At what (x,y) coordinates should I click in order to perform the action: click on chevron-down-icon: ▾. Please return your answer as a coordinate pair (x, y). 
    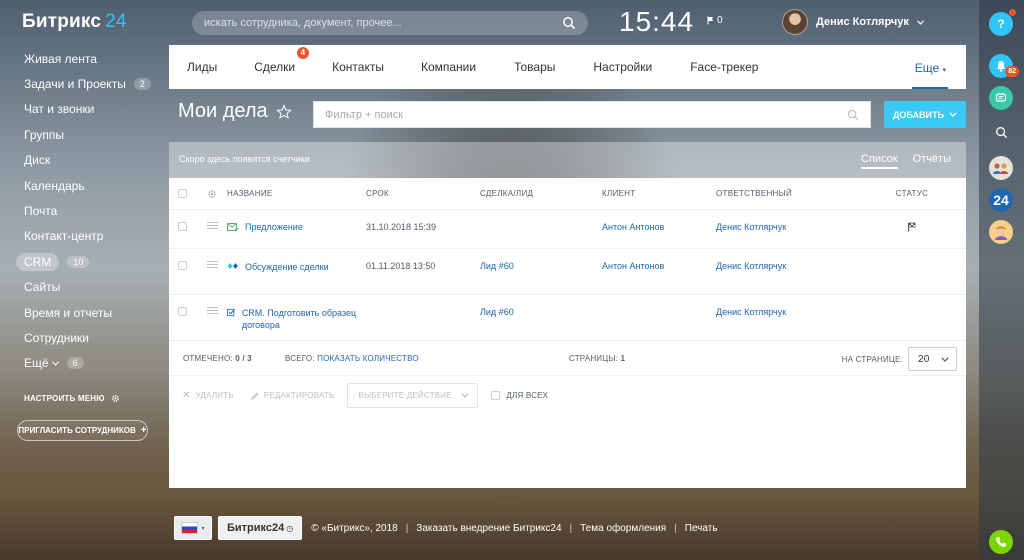
    Looking at the image, I should click on (203, 528).